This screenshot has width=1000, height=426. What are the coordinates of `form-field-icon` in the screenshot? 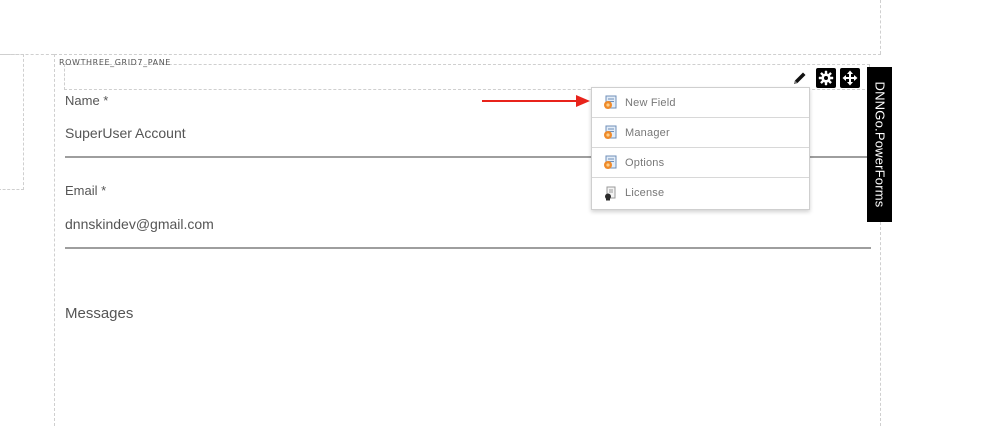 It's located at (610, 102).